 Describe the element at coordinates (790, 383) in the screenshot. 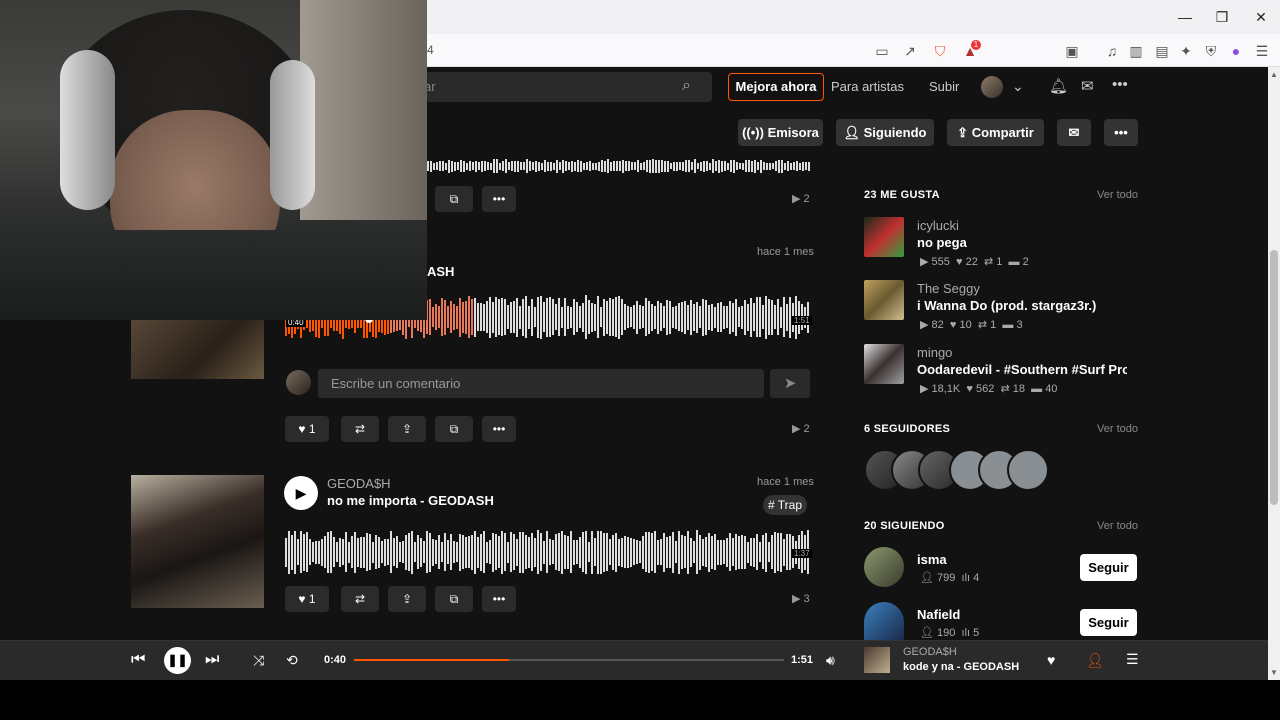

I see `send-button: ➤` at that location.